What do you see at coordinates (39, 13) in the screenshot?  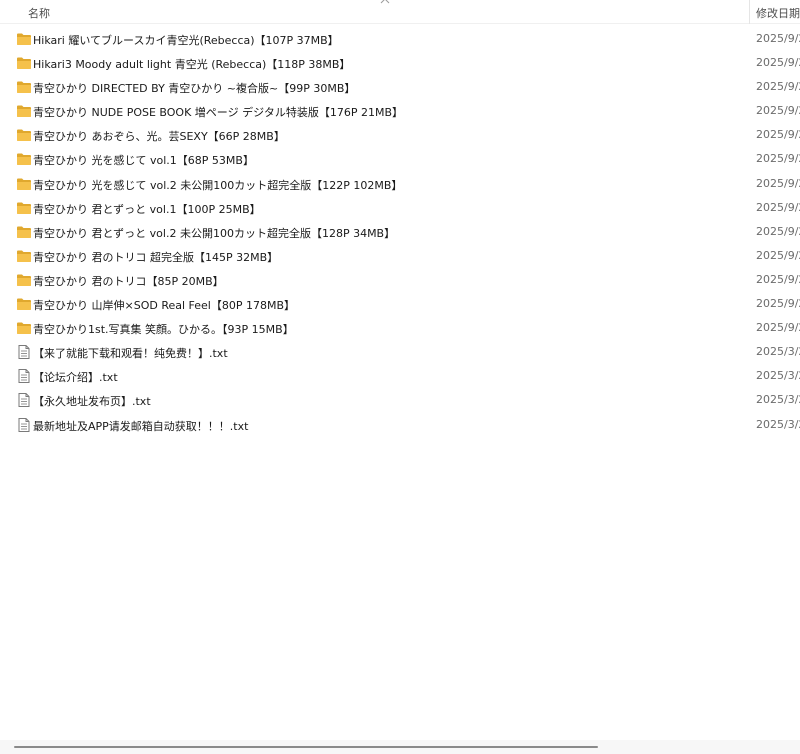 I see `name-column-header: 名称` at bounding box center [39, 13].